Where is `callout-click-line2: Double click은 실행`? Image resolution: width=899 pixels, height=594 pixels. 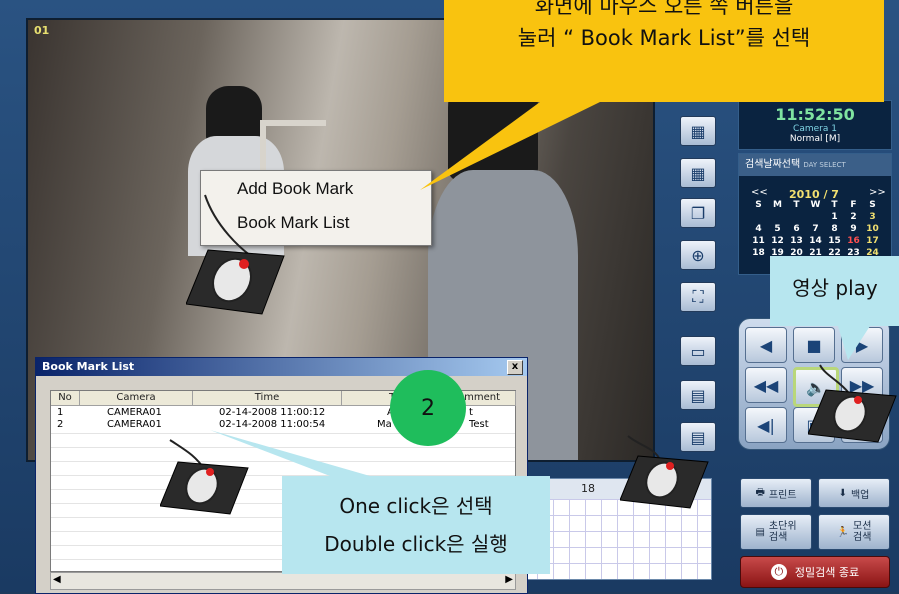
callout-click-line2: Double click은 실행 is located at coordinates (416, 544).